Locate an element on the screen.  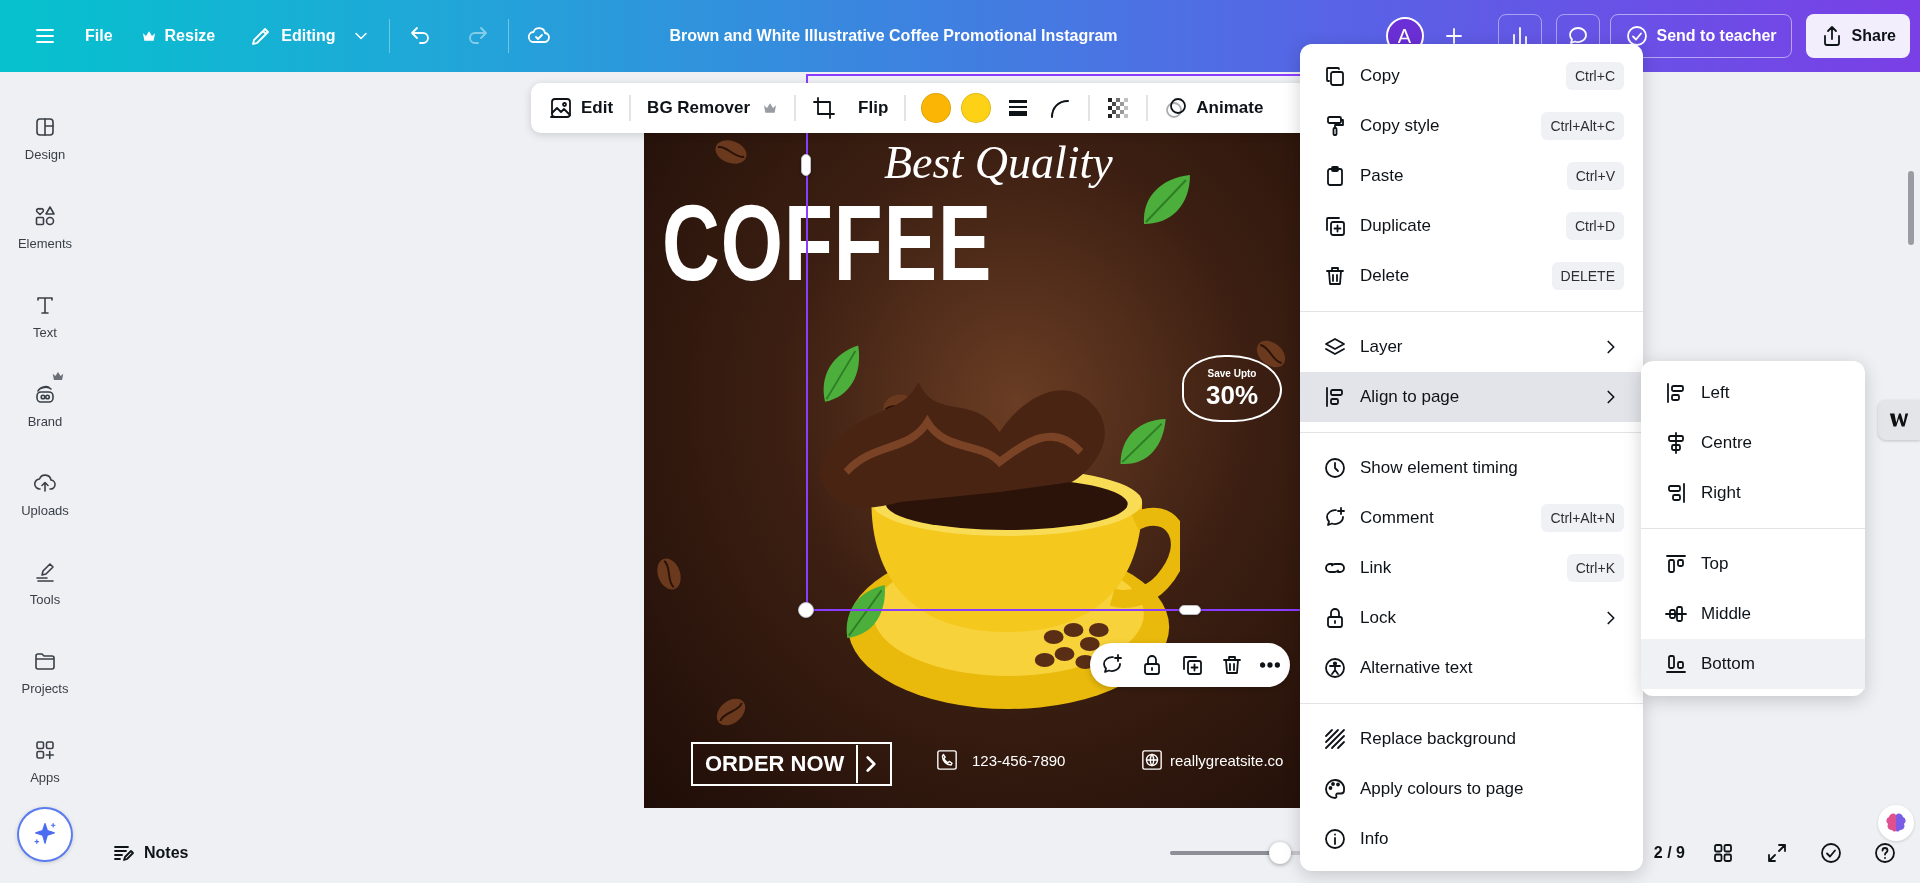
menu-item-label: Comment is located at coordinates (1397, 518).